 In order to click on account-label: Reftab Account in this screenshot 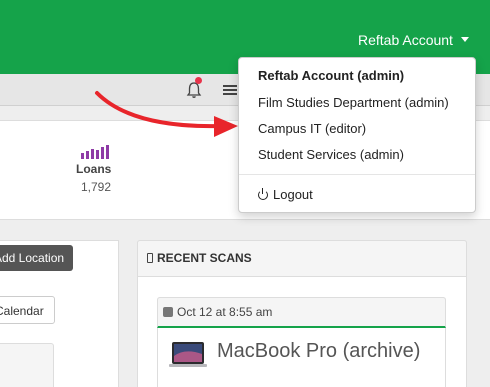, I will do `click(405, 40)`.